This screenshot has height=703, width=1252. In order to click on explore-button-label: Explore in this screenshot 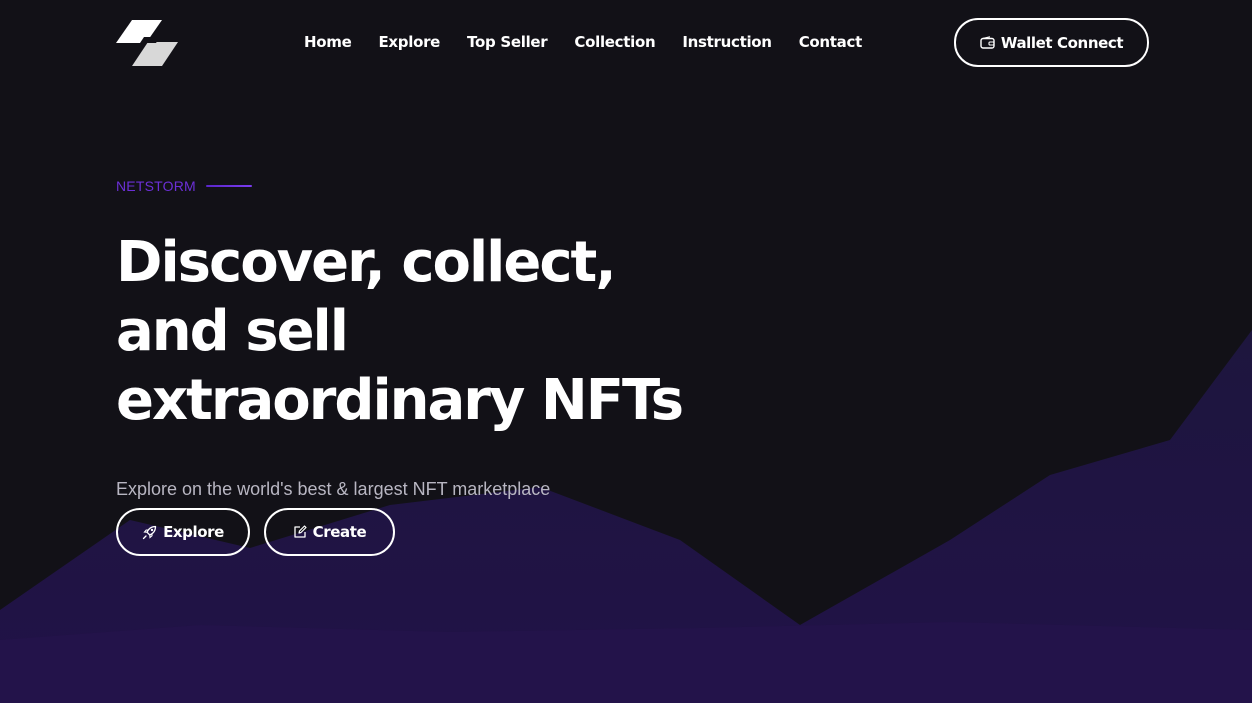, I will do `click(193, 532)`.